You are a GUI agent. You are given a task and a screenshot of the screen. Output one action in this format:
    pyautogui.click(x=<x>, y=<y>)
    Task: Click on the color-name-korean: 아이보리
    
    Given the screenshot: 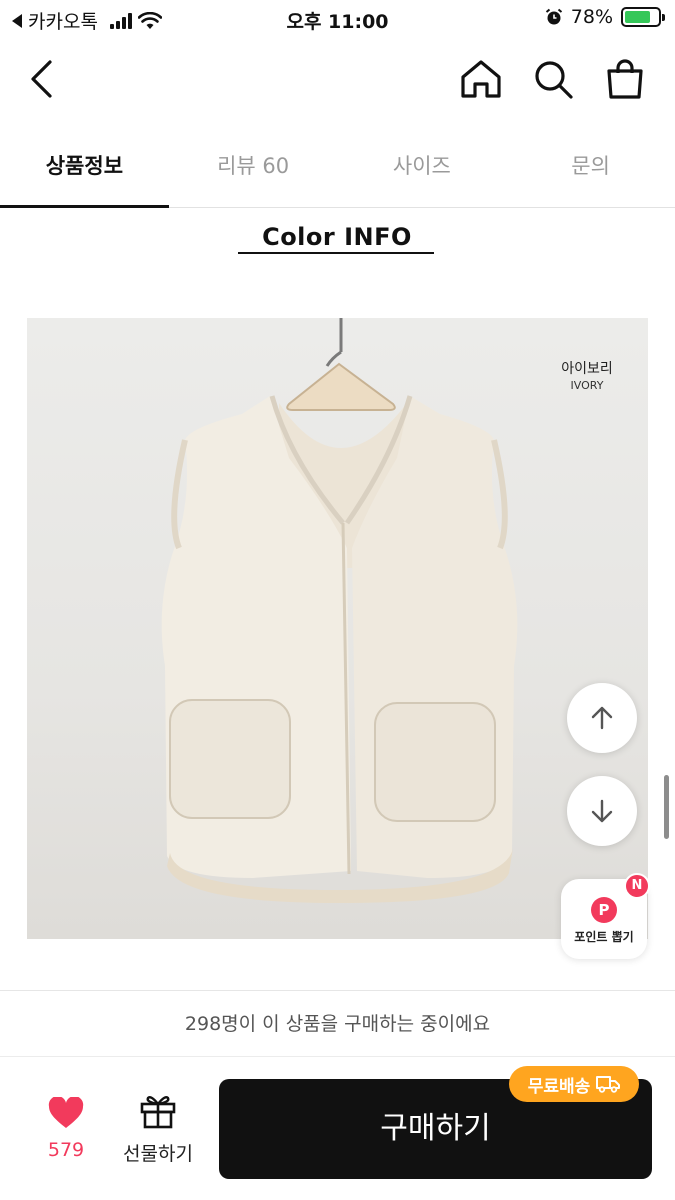 What is the action you would take?
    pyautogui.click(x=587, y=369)
    